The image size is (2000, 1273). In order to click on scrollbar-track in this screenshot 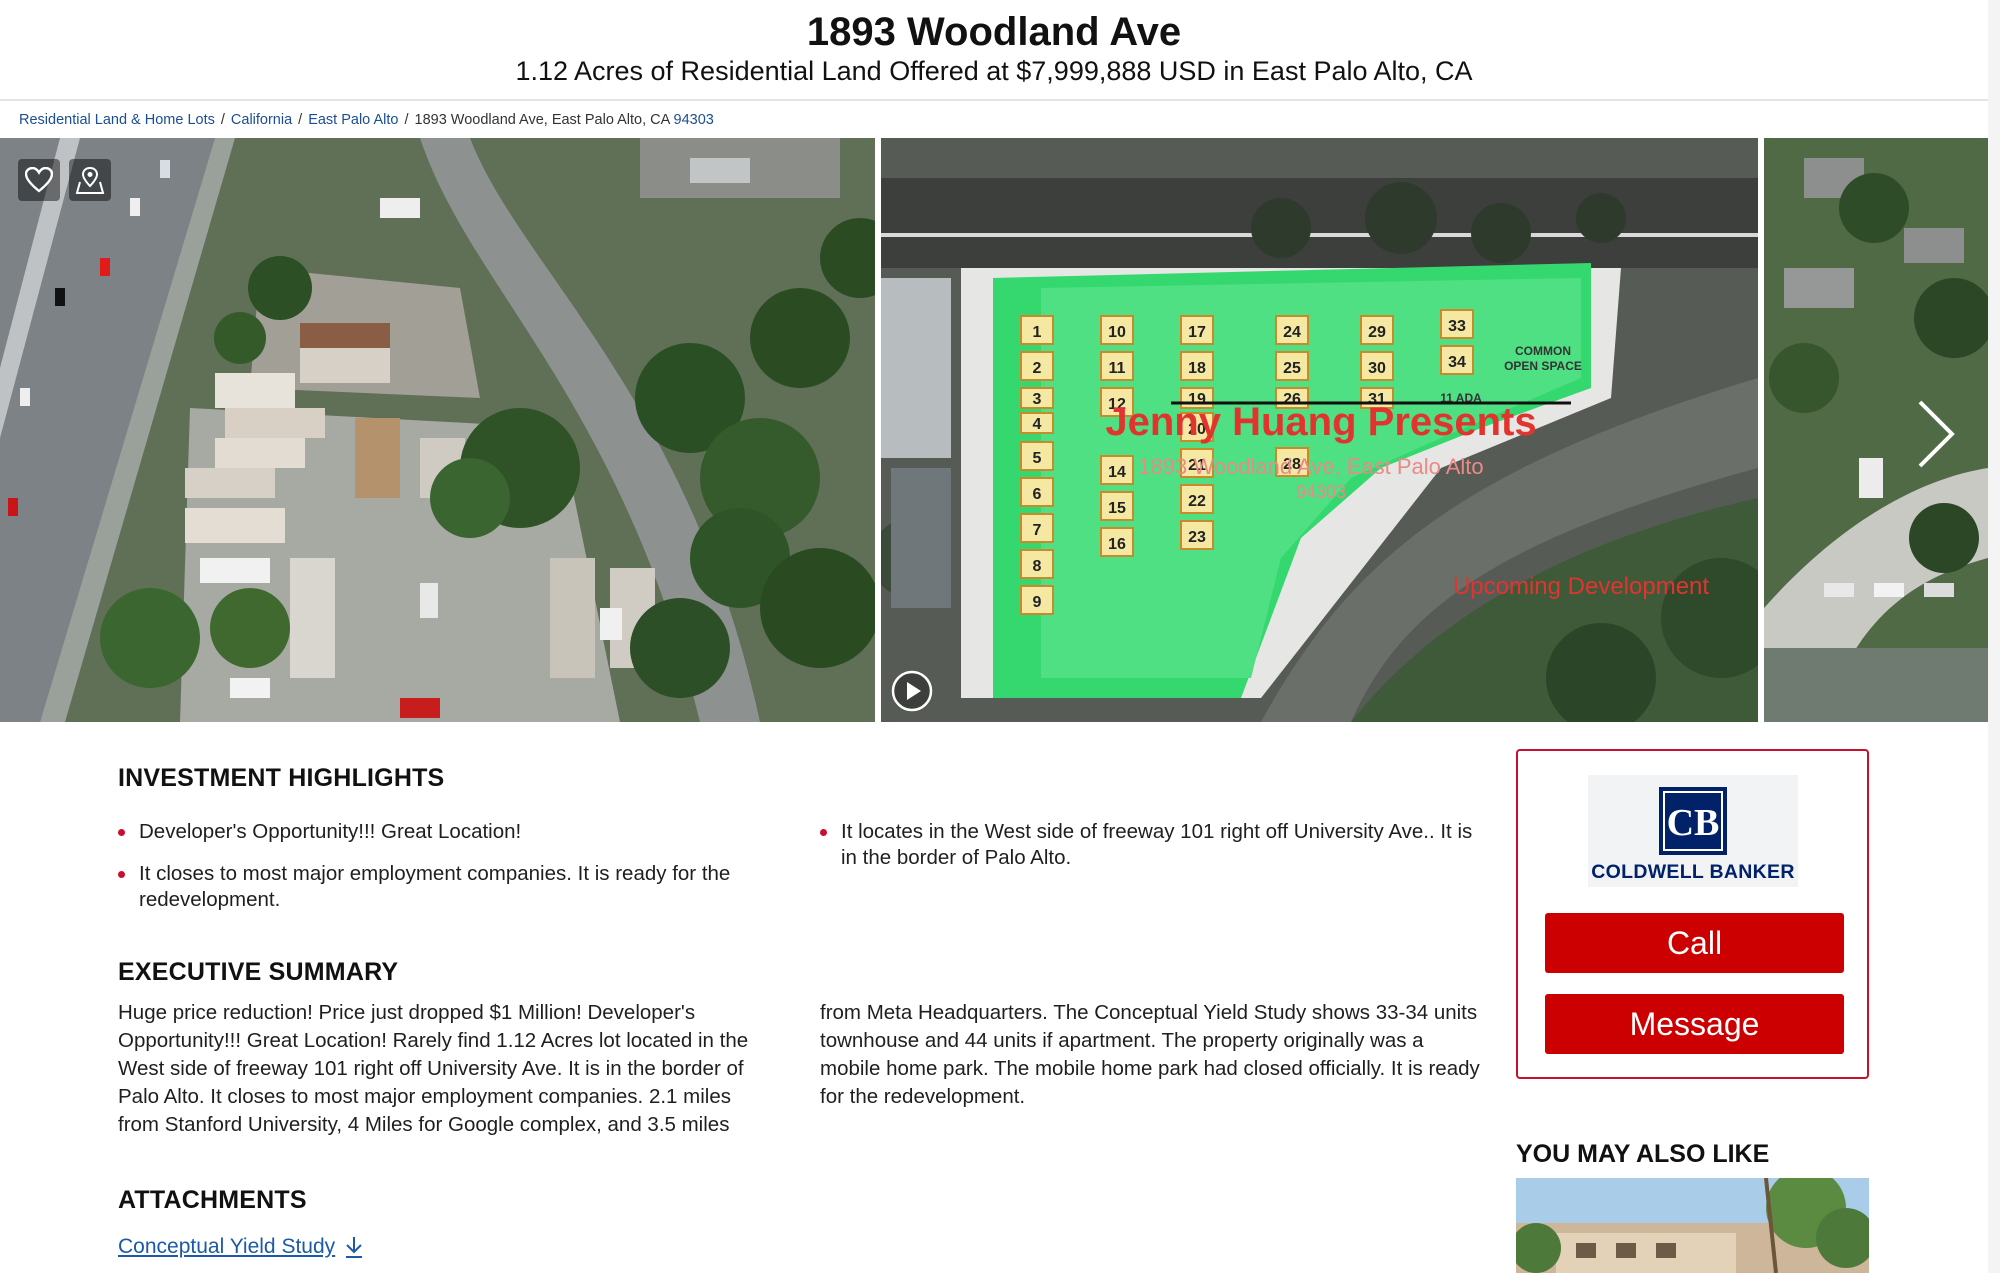, I will do `click(1994, 636)`.